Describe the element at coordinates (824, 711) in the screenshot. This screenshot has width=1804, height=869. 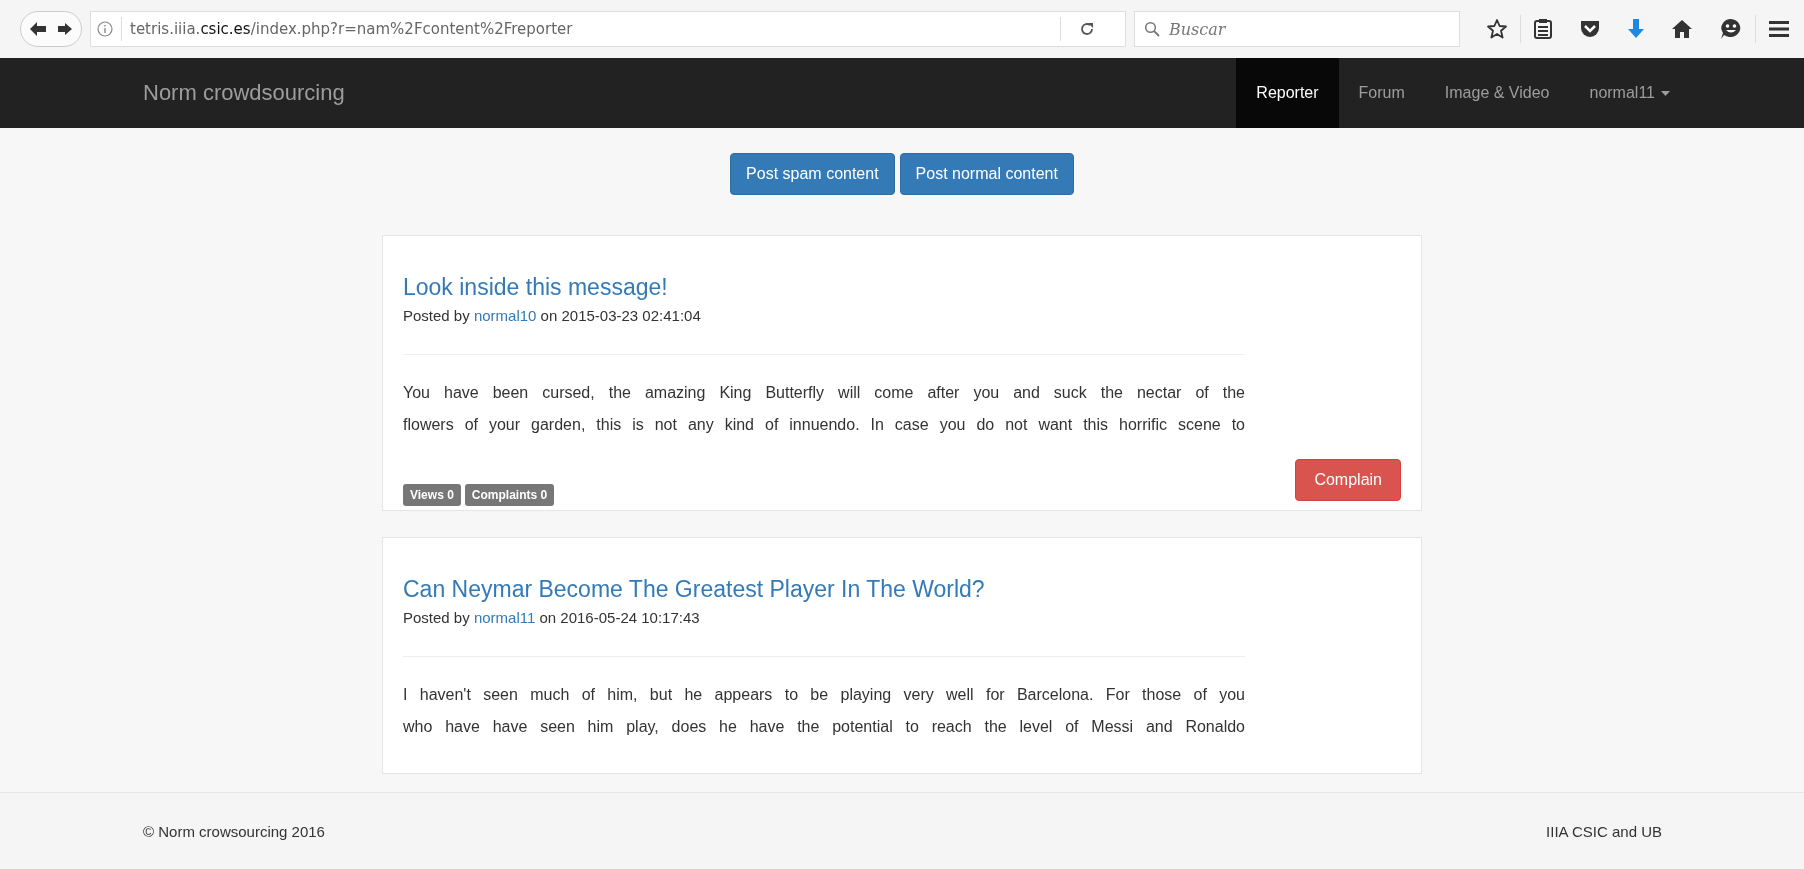
I see `post-text: I haven't seen much of him, but he appears to be playing very well for Barcelona. For those of you who have have seen him play, does he have the potential to reach the level of Messi and Ronaldo` at that location.